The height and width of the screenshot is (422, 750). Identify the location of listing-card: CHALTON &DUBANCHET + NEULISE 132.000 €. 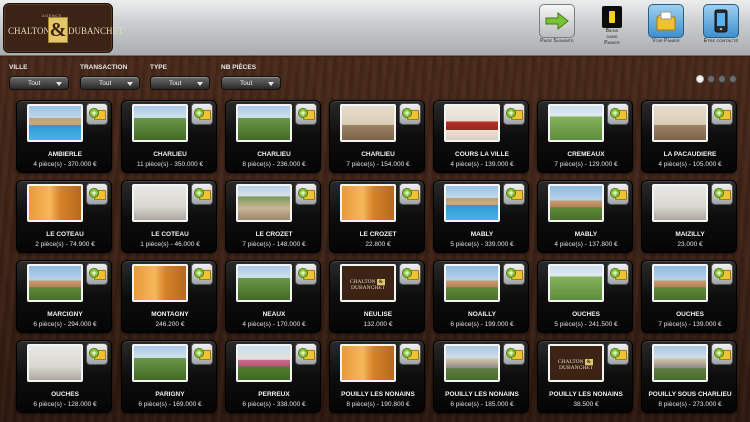
(377, 296).